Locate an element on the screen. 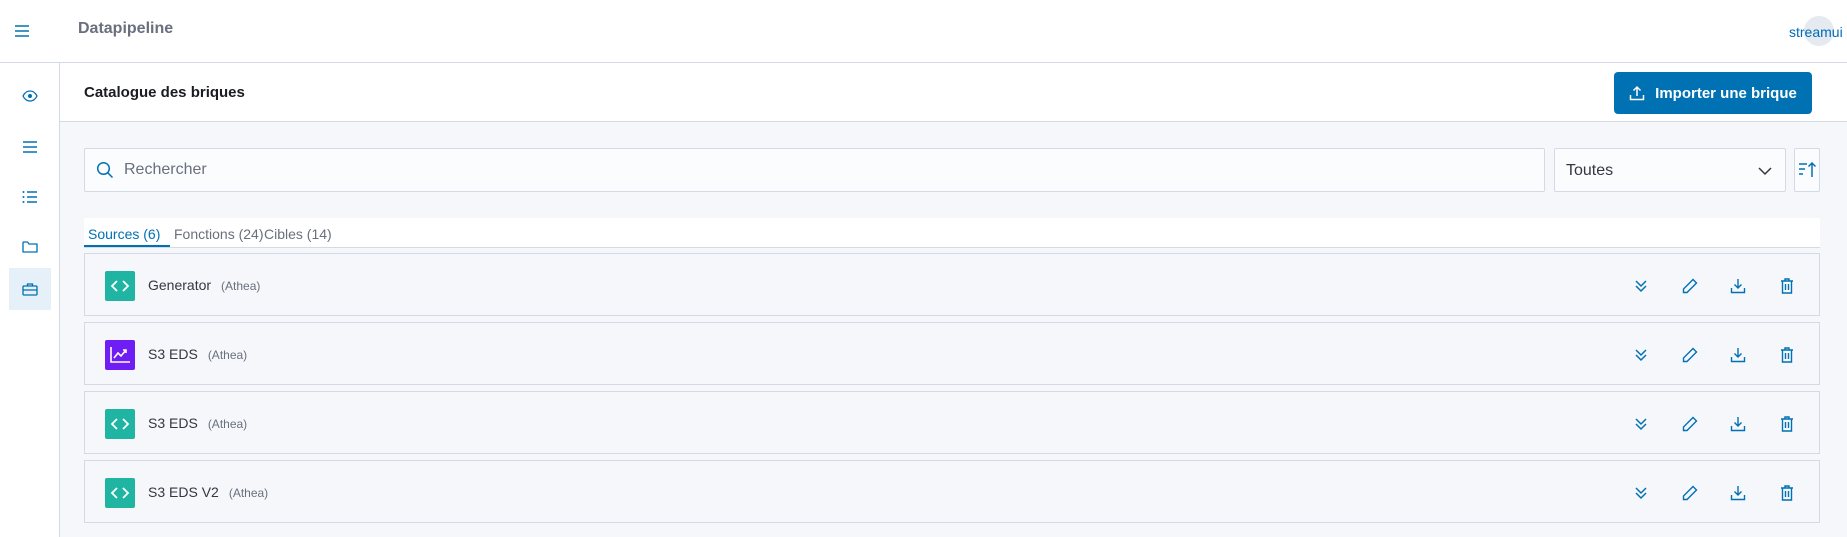 The width and height of the screenshot is (1847, 537). bag-icon is located at coordinates (30, 289).